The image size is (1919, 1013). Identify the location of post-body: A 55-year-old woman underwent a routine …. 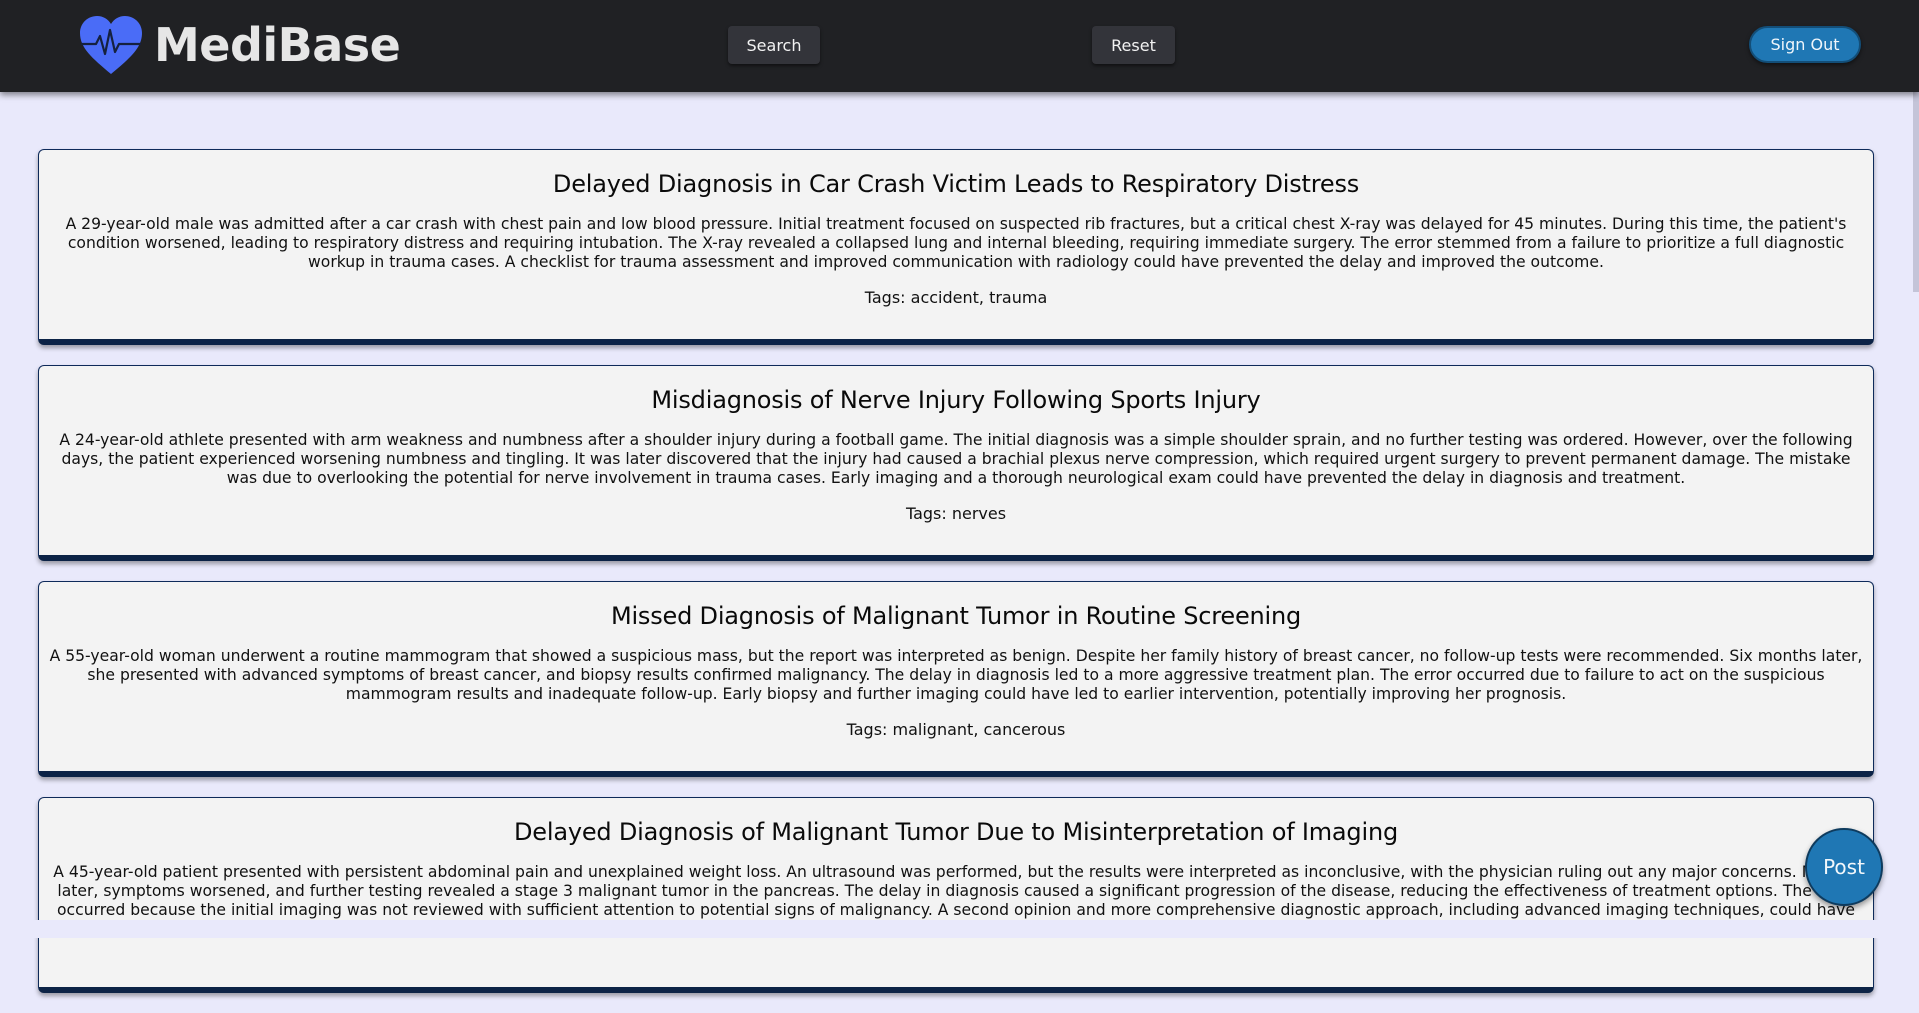
(956, 675).